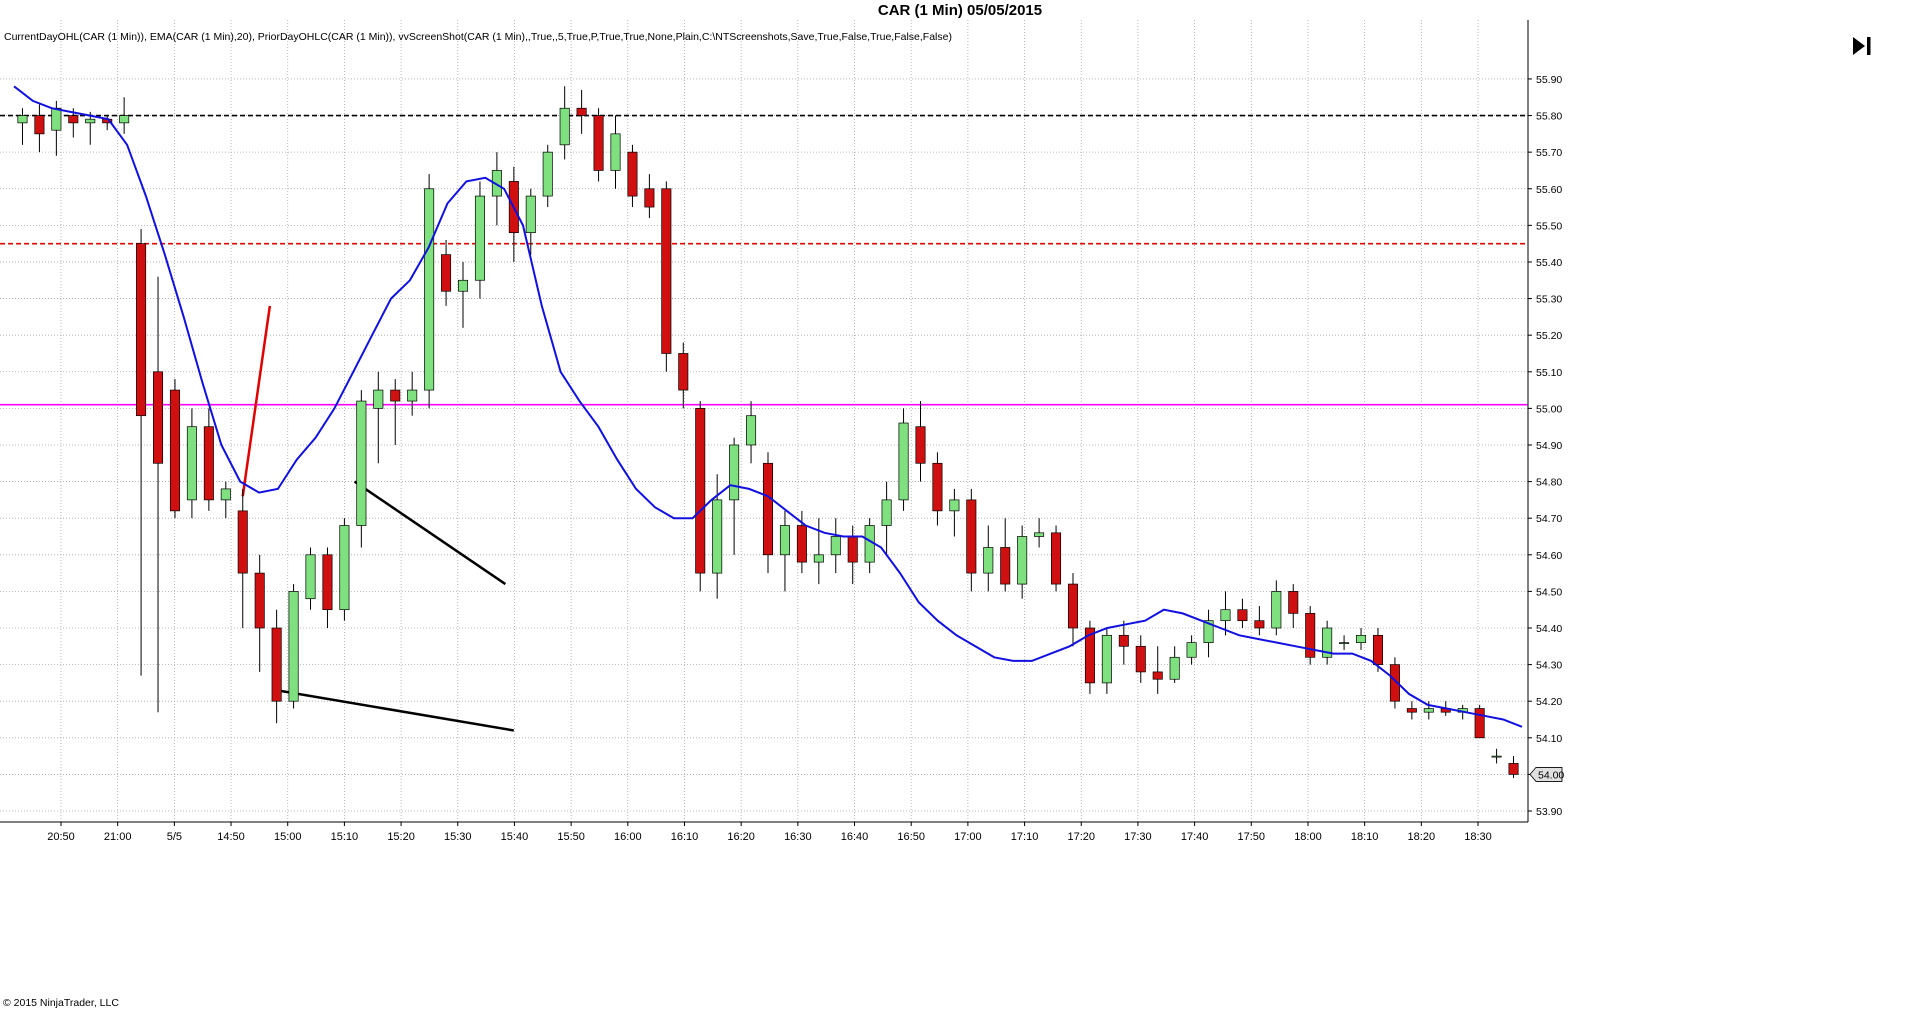 Image resolution: width=1920 pixels, height=1034 pixels. I want to click on y-tick-label: 55.50, so click(1549, 226).